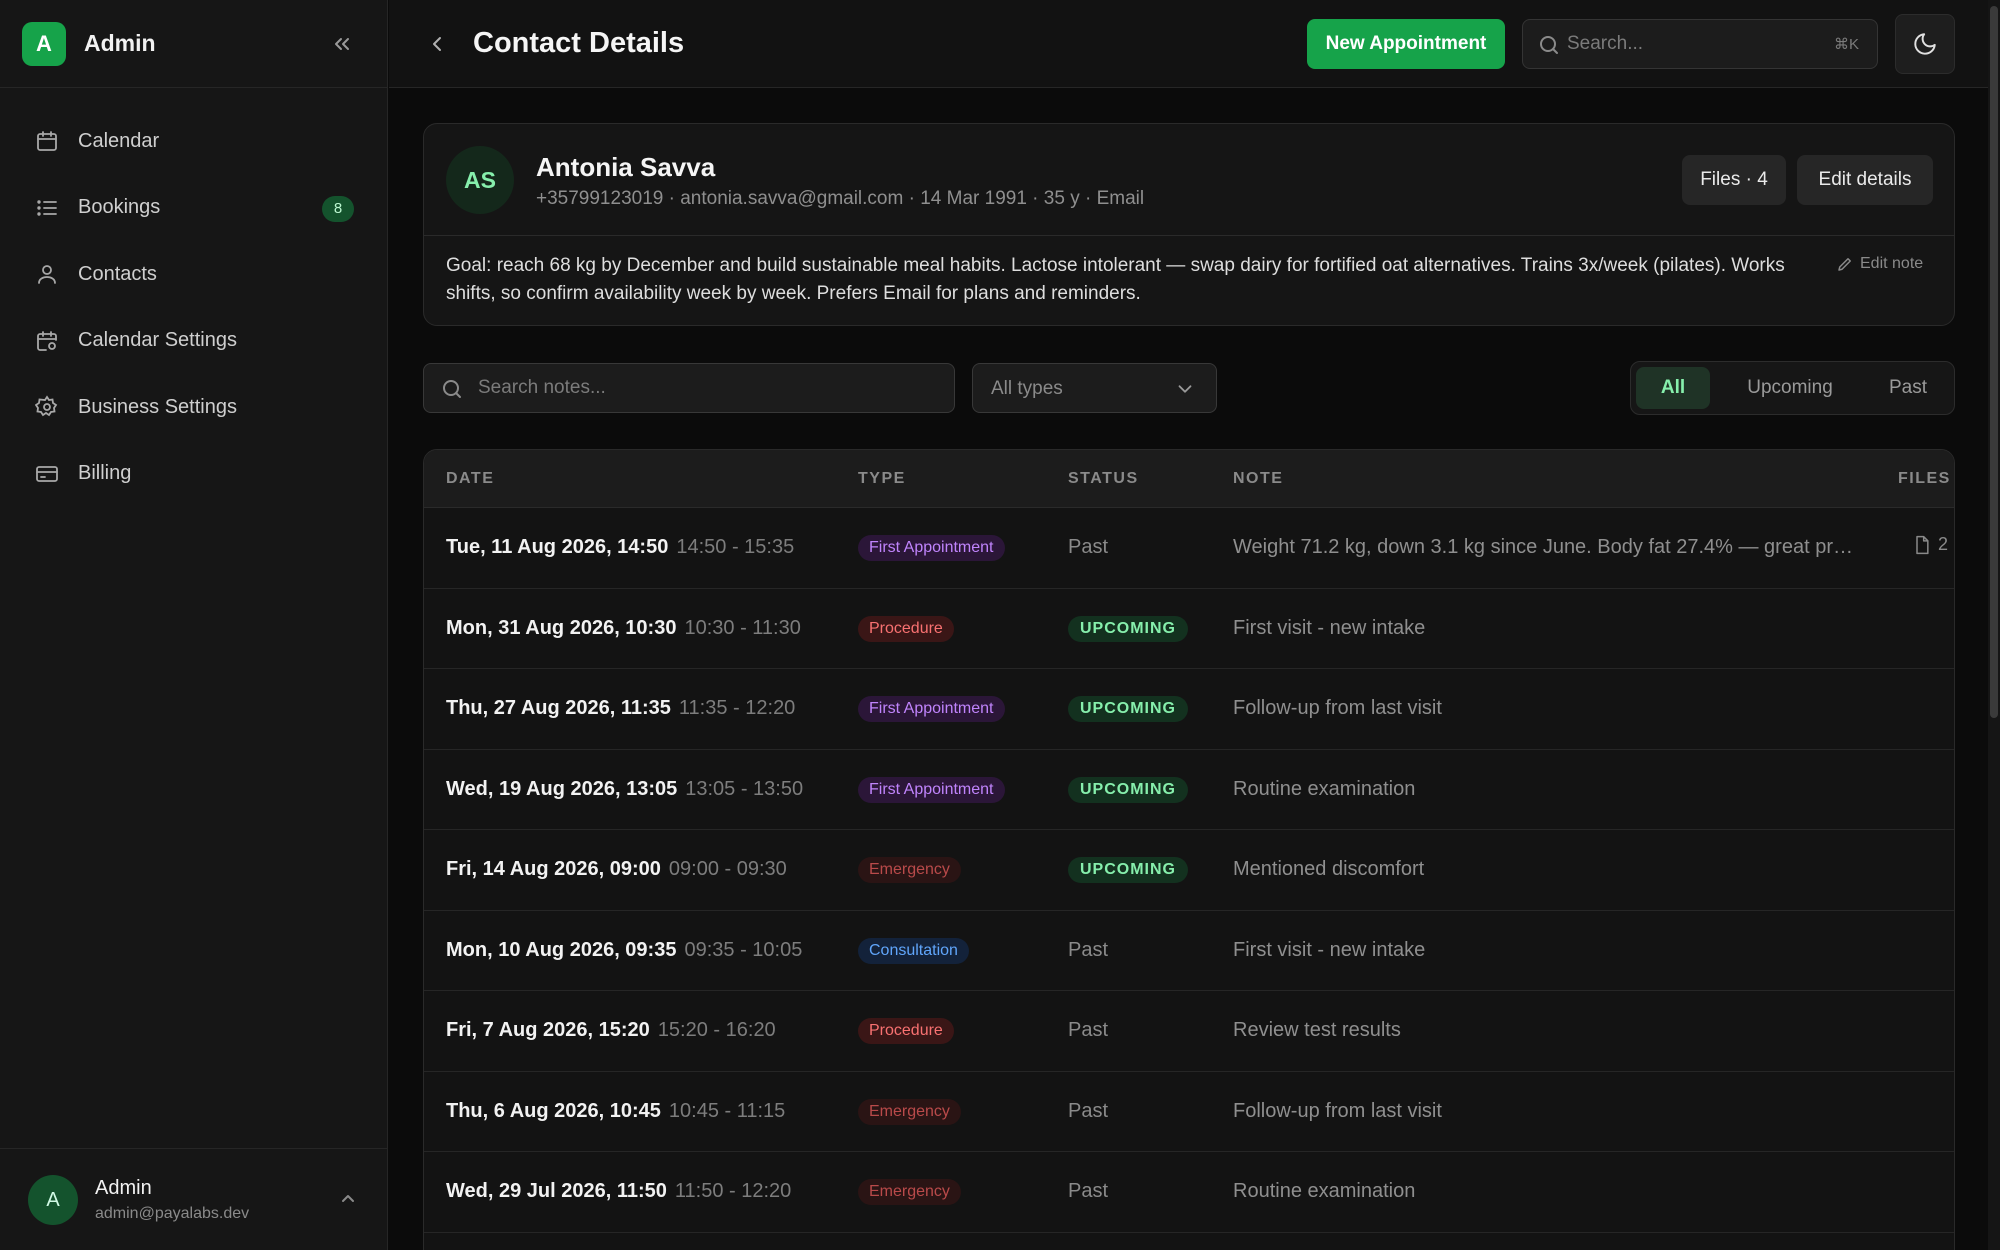 The image size is (2000, 1250). Describe the element at coordinates (194, 474) in the screenshot. I see `sidebar-item-billing: Billing` at that location.